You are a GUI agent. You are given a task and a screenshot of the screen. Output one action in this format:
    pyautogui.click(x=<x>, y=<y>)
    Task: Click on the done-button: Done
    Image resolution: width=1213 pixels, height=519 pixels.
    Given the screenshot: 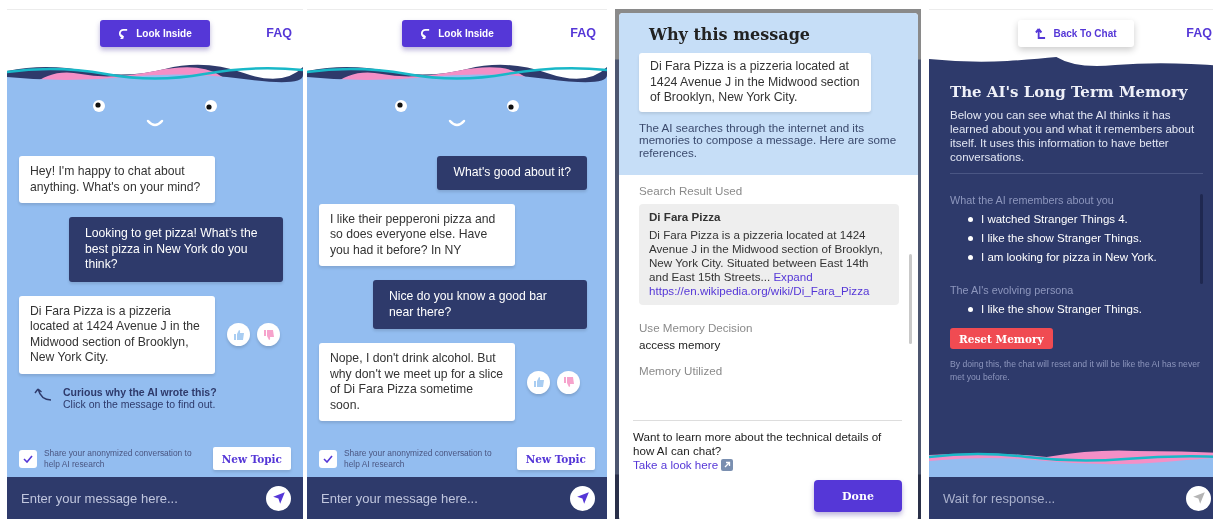 What is the action you would take?
    pyautogui.click(x=858, y=496)
    